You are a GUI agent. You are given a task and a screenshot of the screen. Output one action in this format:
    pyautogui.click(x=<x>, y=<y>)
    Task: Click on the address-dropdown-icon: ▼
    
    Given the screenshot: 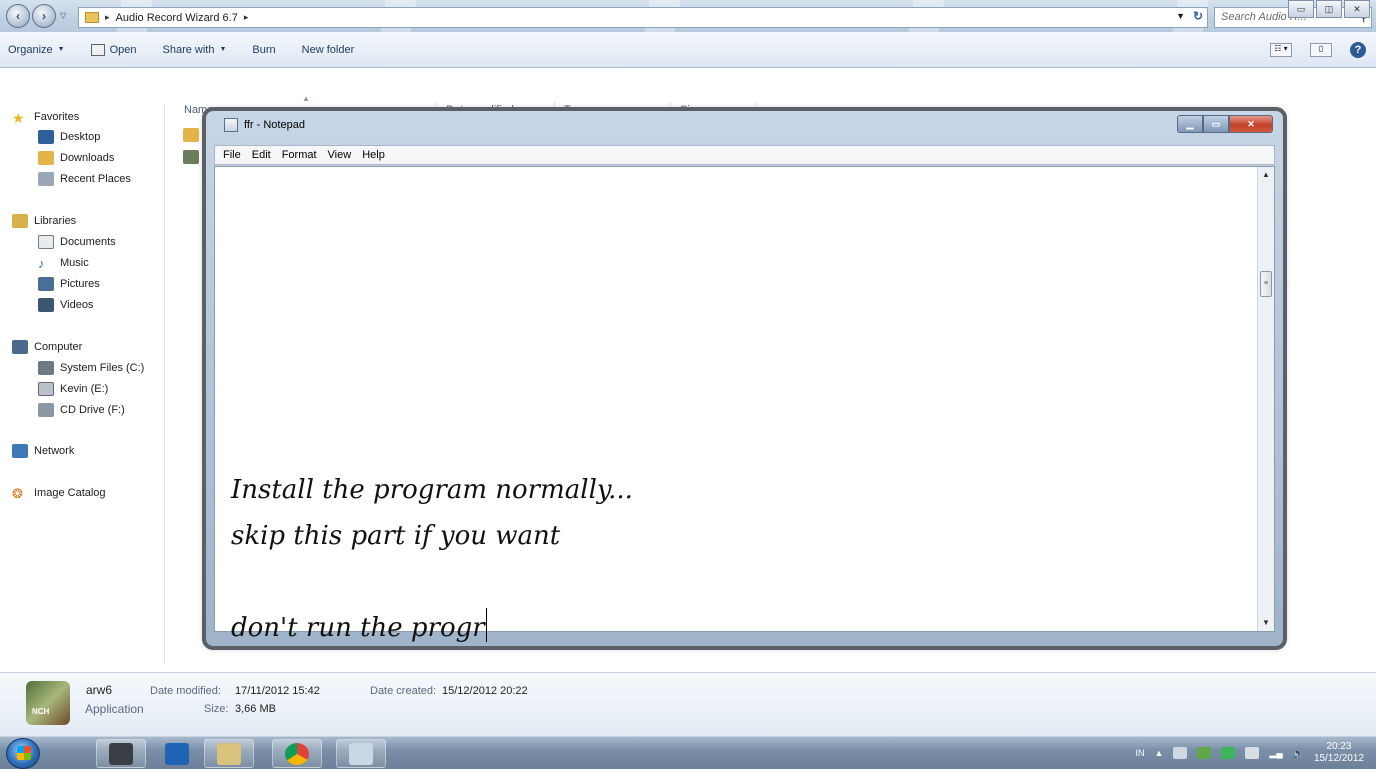 What is the action you would take?
    pyautogui.click(x=1180, y=16)
    